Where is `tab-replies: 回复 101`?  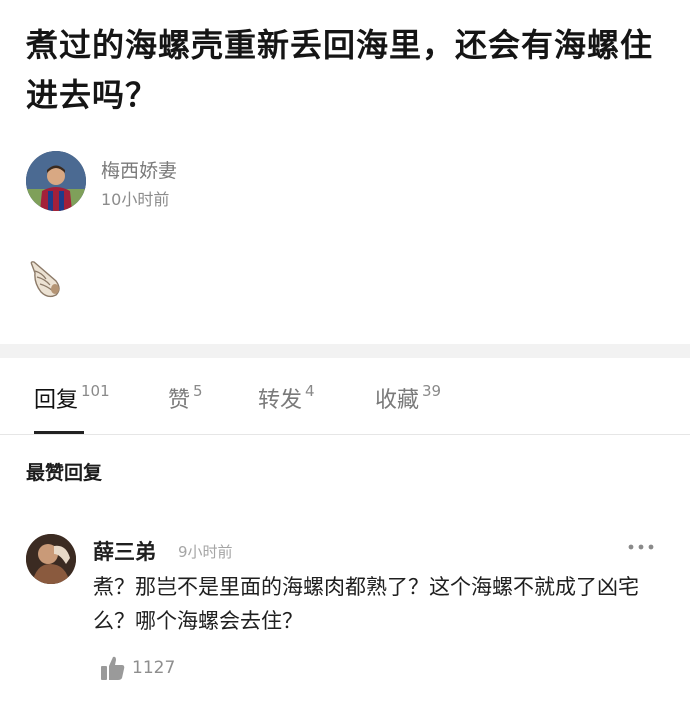 tab-replies: 回复 101 is located at coordinates (72, 398).